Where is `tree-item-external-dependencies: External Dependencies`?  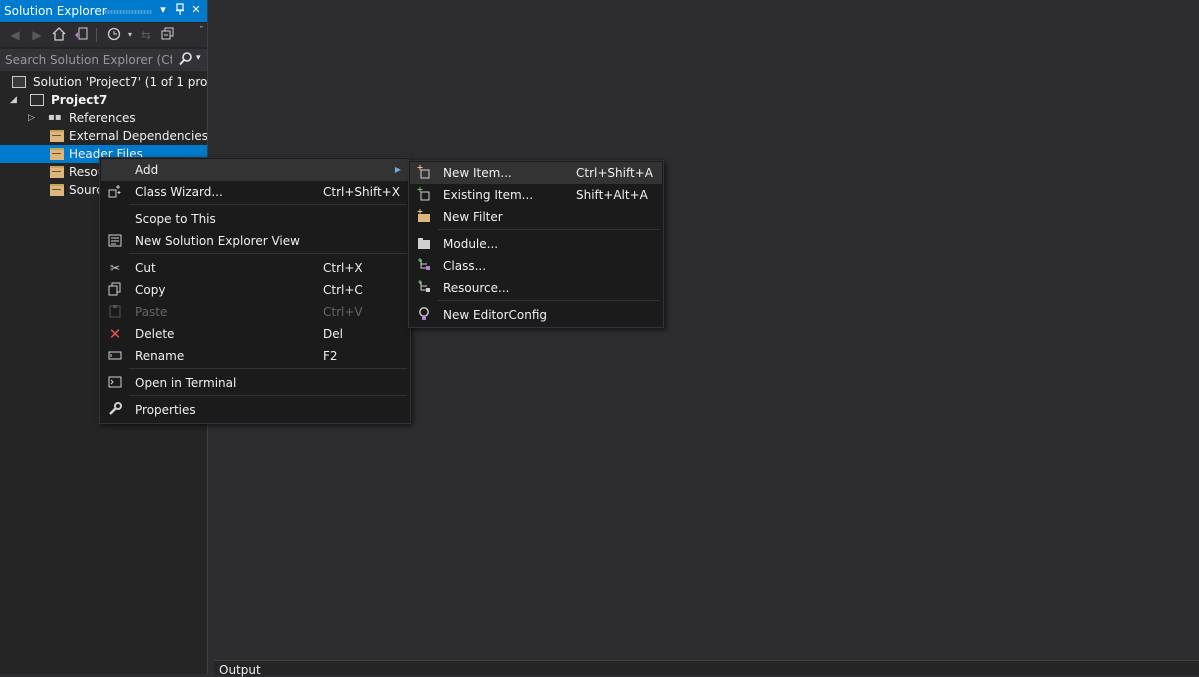
tree-item-external-dependencies: External Dependencies is located at coordinates (103, 136).